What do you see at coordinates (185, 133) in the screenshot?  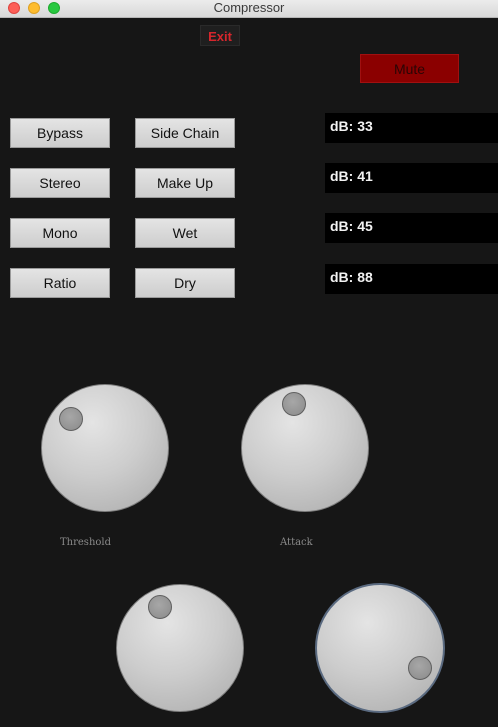 I see `side-chain-button: Side Chain` at bounding box center [185, 133].